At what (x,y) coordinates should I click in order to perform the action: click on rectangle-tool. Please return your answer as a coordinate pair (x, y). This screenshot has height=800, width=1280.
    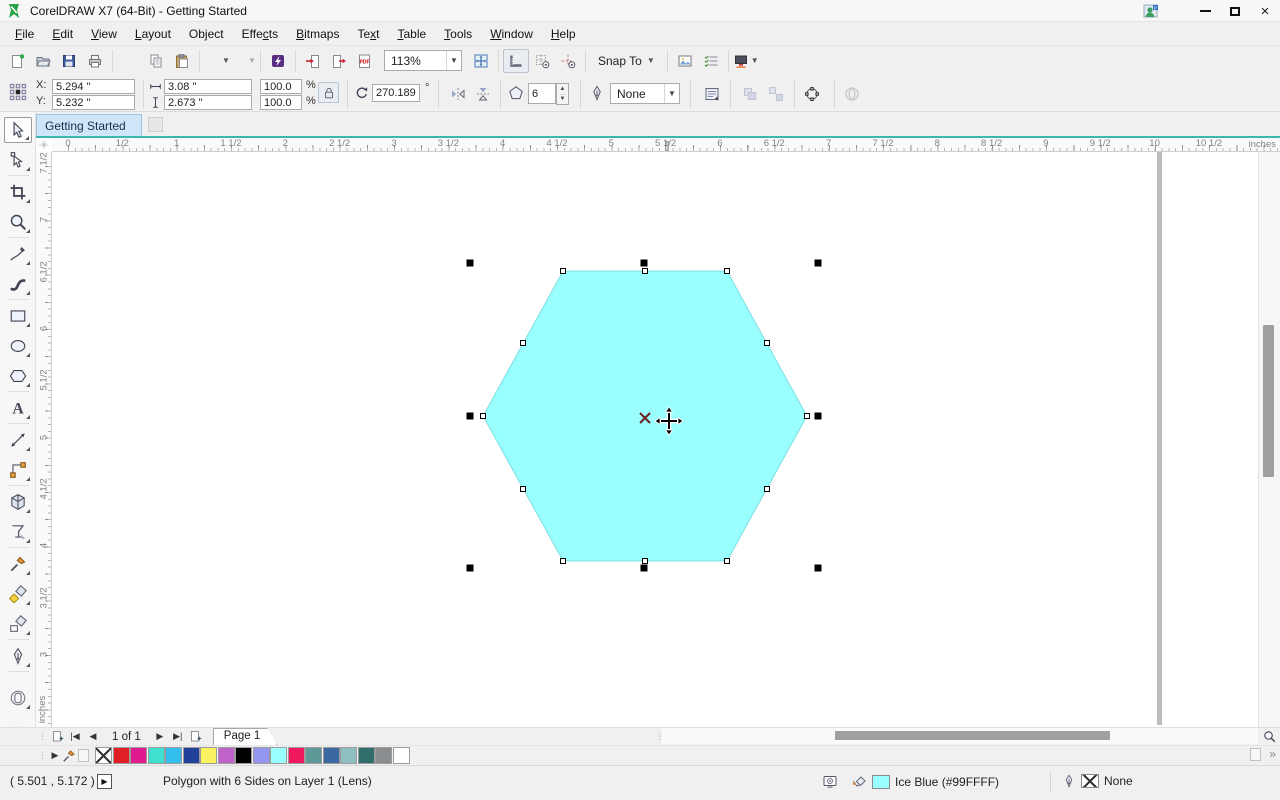
    Looking at the image, I should click on (18, 316).